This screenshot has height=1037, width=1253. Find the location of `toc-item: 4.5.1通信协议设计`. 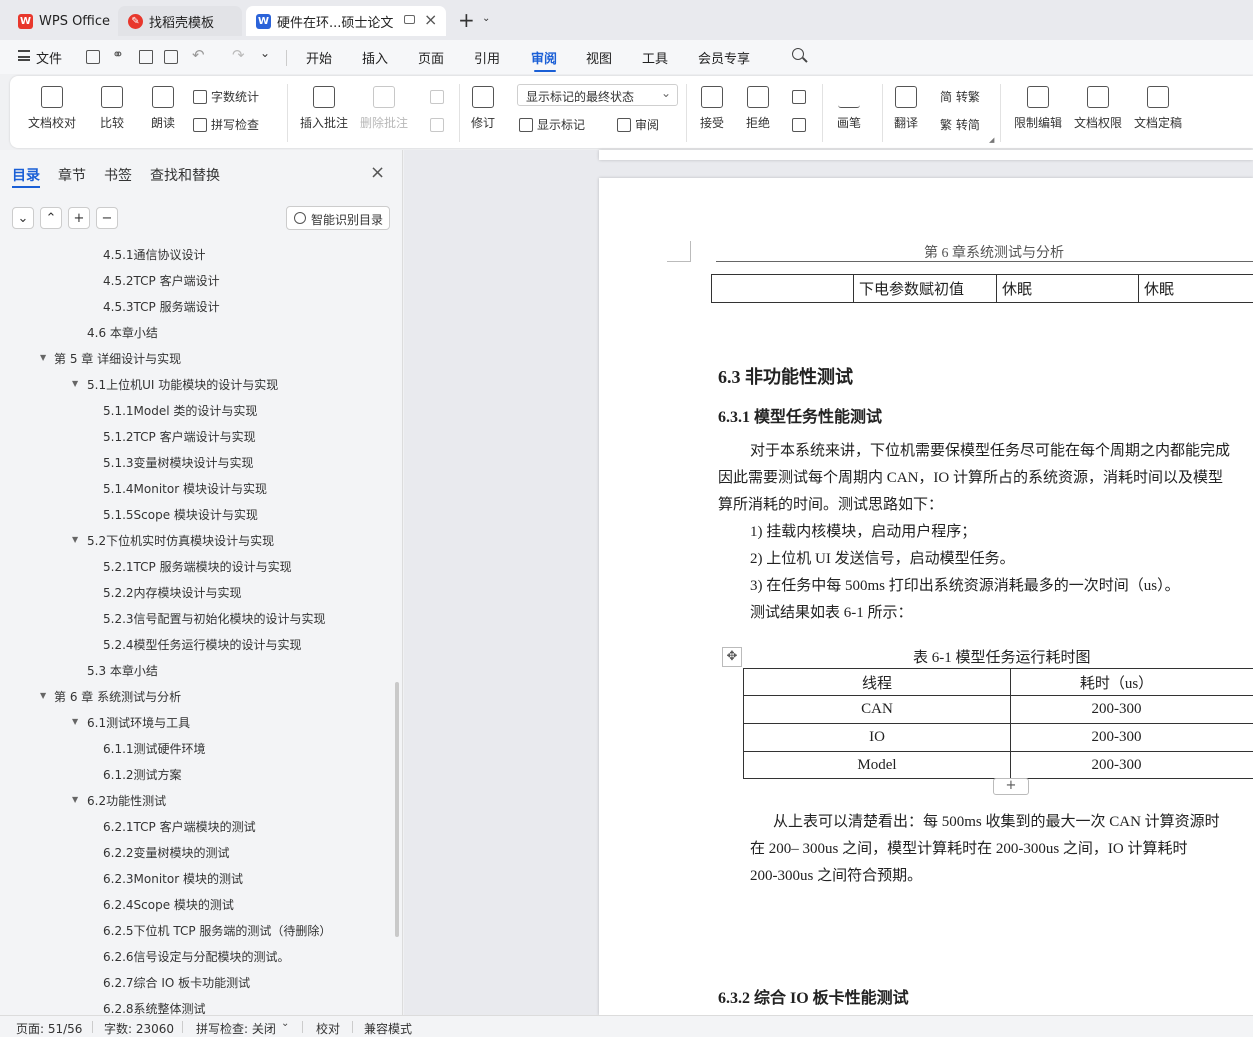

toc-item: 4.5.1通信协议设计 is located at coordinates (154, 254).